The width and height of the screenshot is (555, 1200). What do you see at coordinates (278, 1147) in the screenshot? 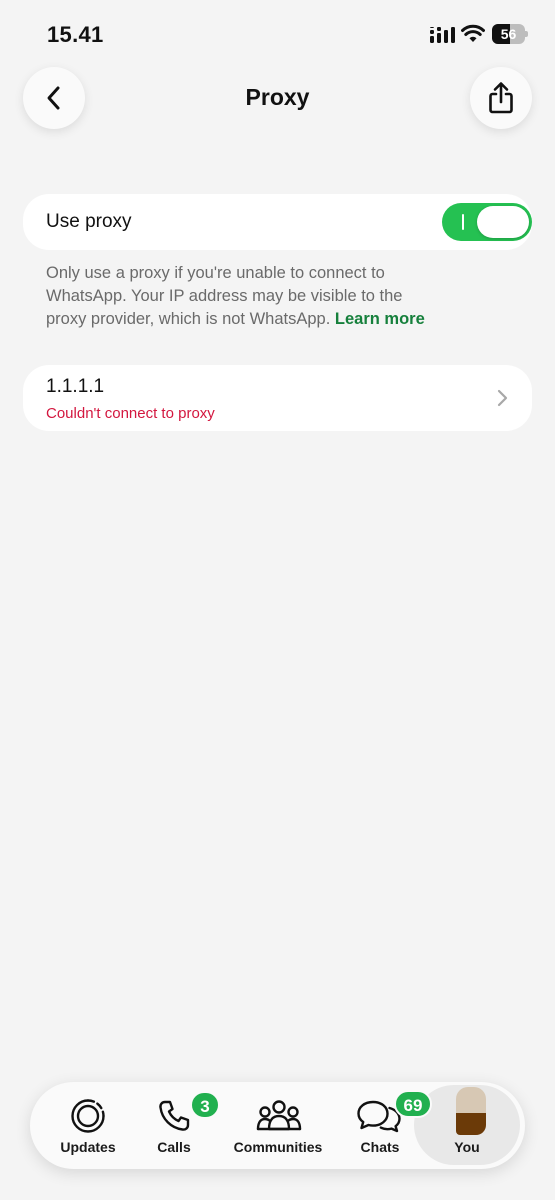
I see `tab-communities-label: Communities` at bounding box center [278, 1147].